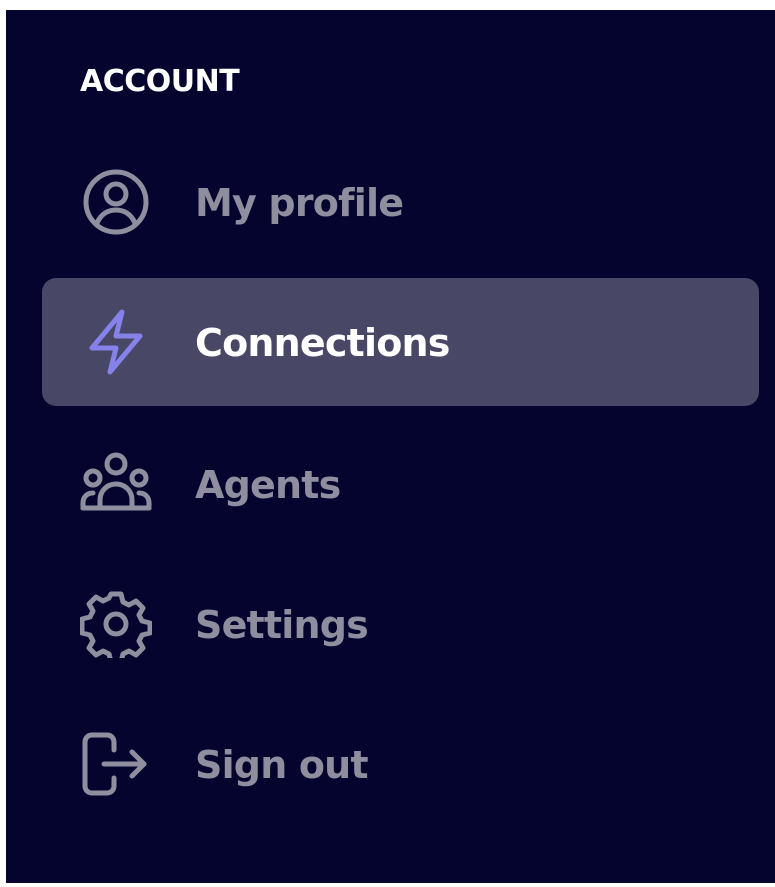  I want to click on sidebar-item-label: Agents, so click(268, 485).